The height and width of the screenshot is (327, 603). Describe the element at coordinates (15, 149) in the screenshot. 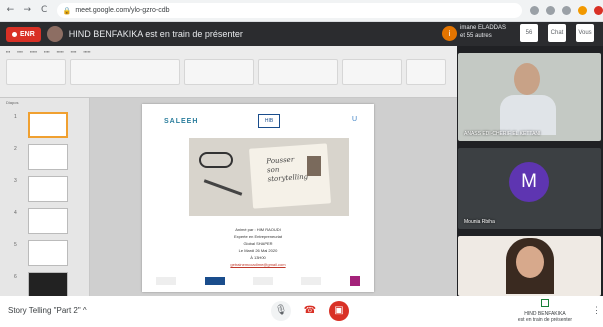

I see `slide-number: 2` at that location.